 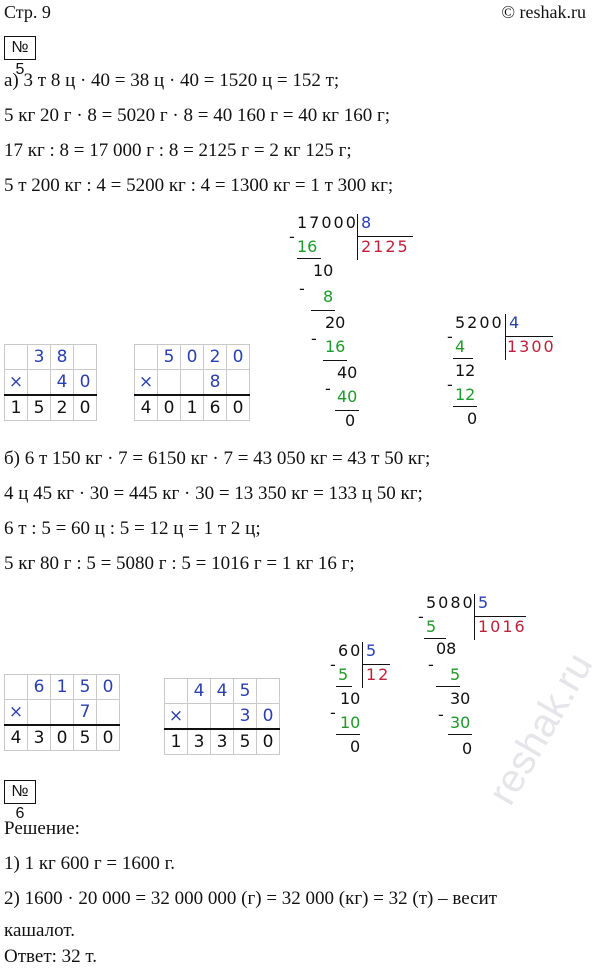 I want to click on long-division-60-by-5: 60 5 12 - 5 10 - 10 0, so click(x=360, y=698).